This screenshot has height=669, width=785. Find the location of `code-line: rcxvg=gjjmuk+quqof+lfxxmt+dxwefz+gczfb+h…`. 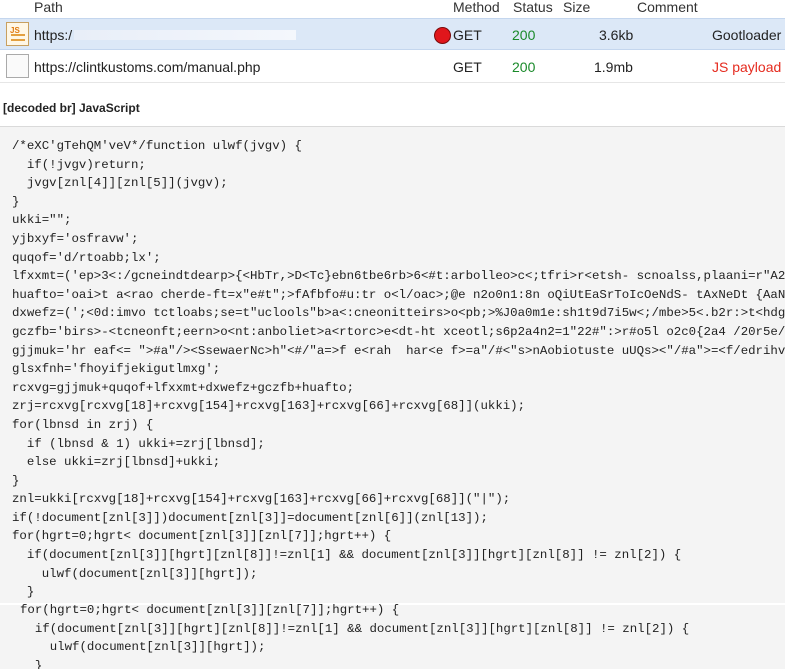

code-line: rcxvg=gjjmuk+quqof+lfxxmt+dxwefz+gczfb+h… is located at coordinates (183, 387).